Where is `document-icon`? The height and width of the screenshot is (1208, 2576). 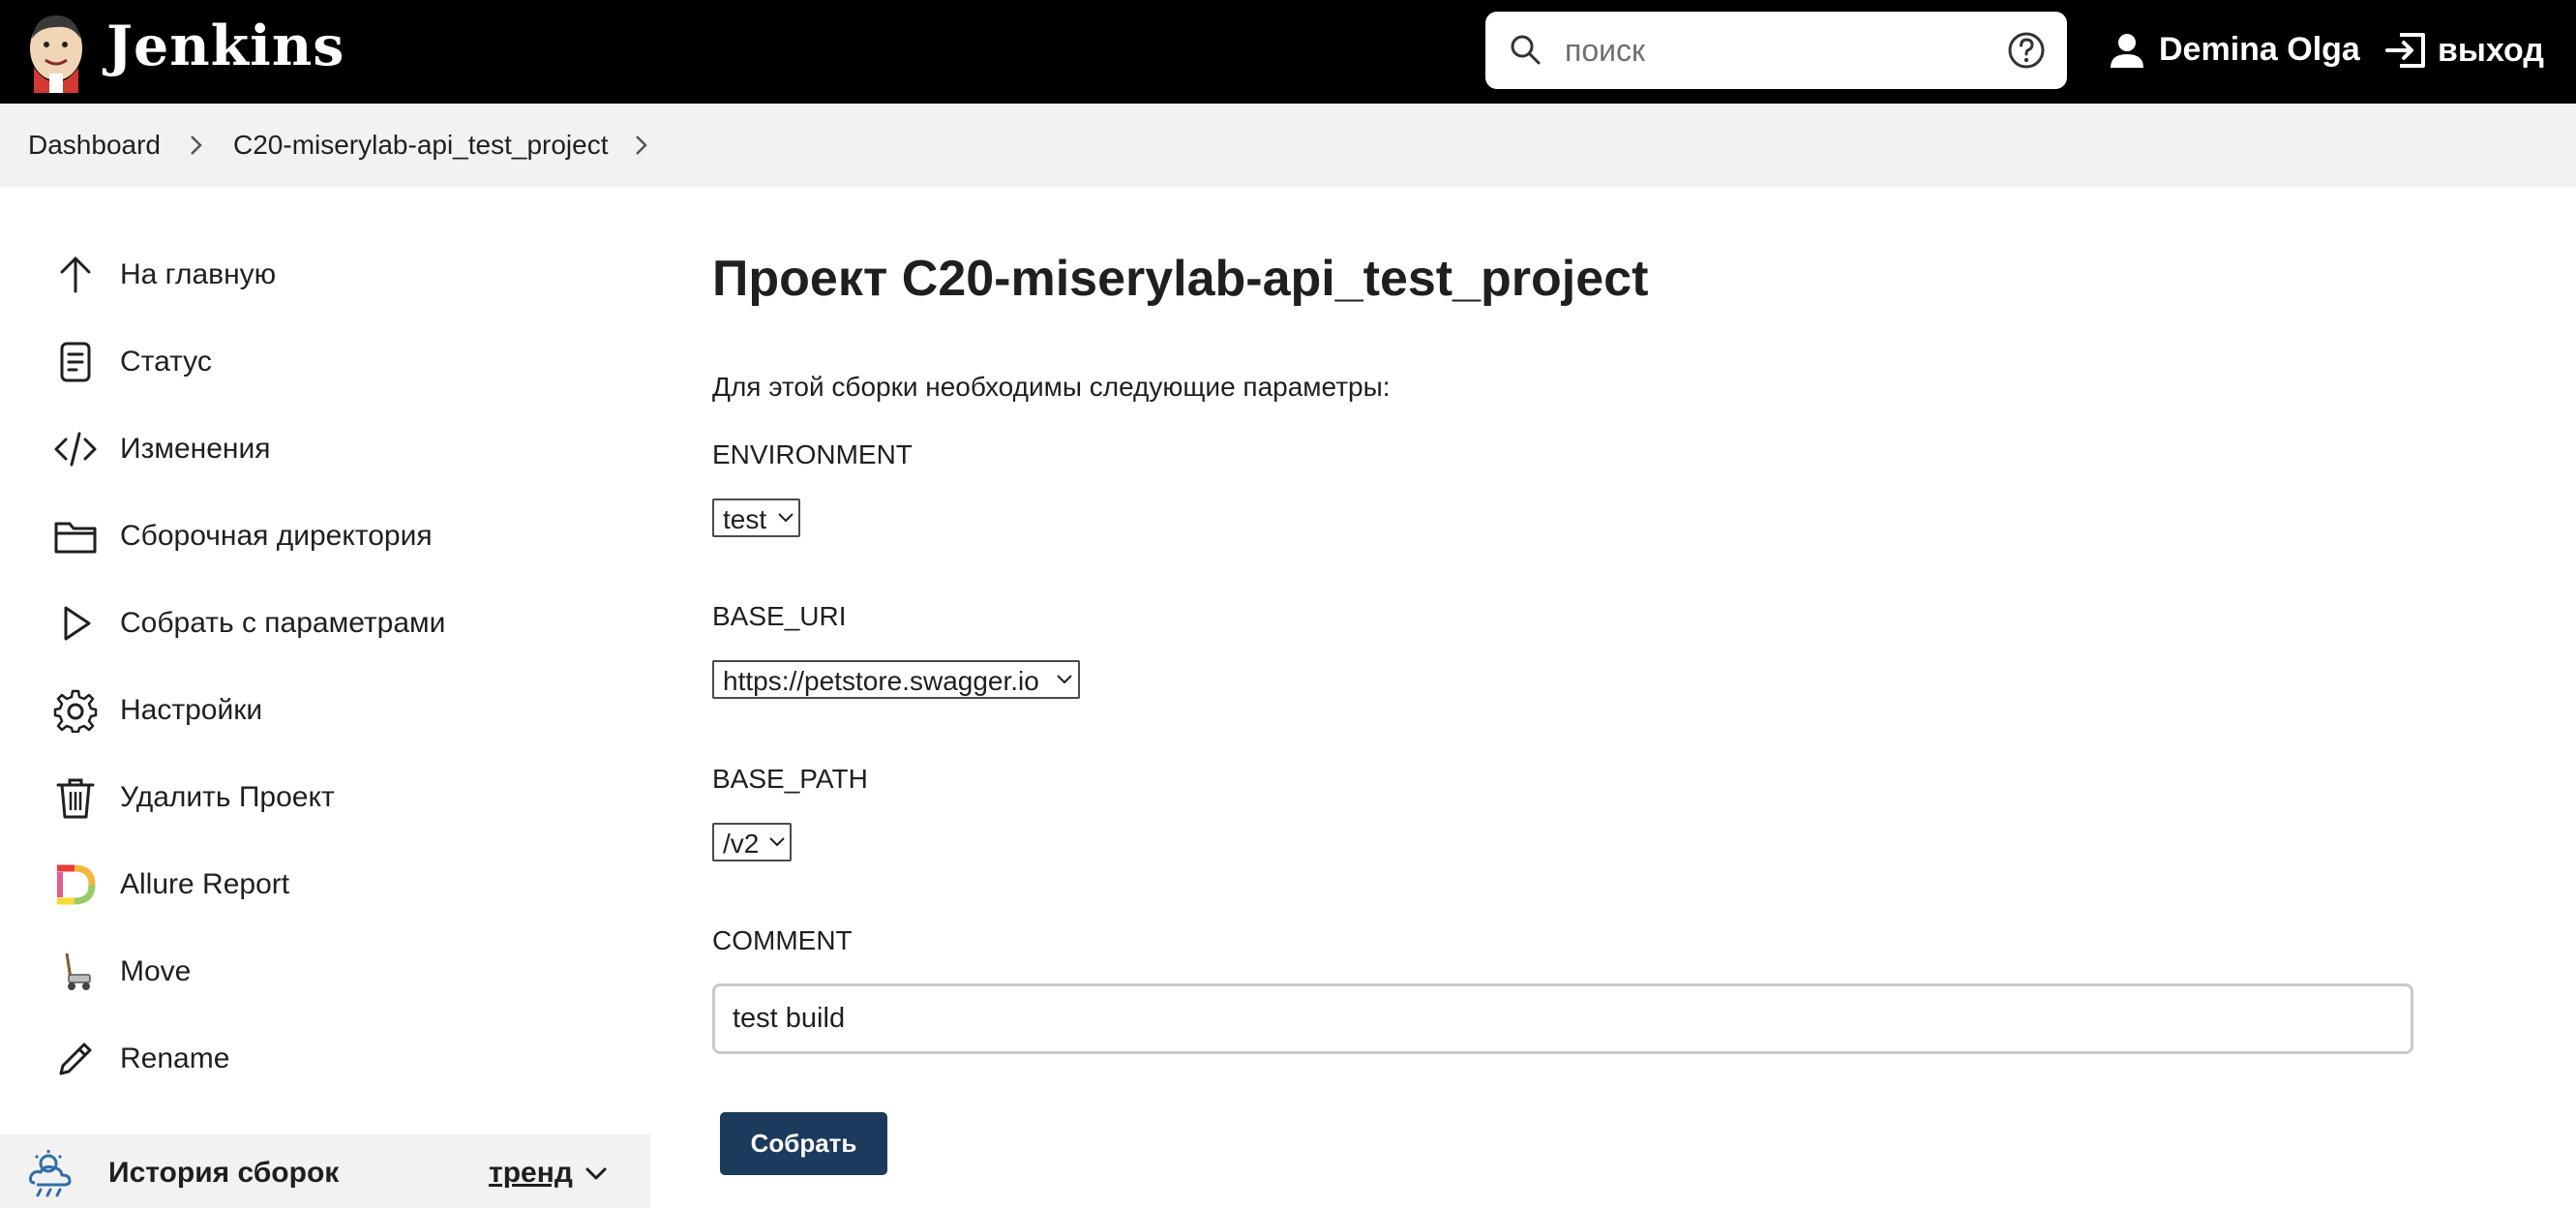 document-icon is located at coordinates (75, 362).